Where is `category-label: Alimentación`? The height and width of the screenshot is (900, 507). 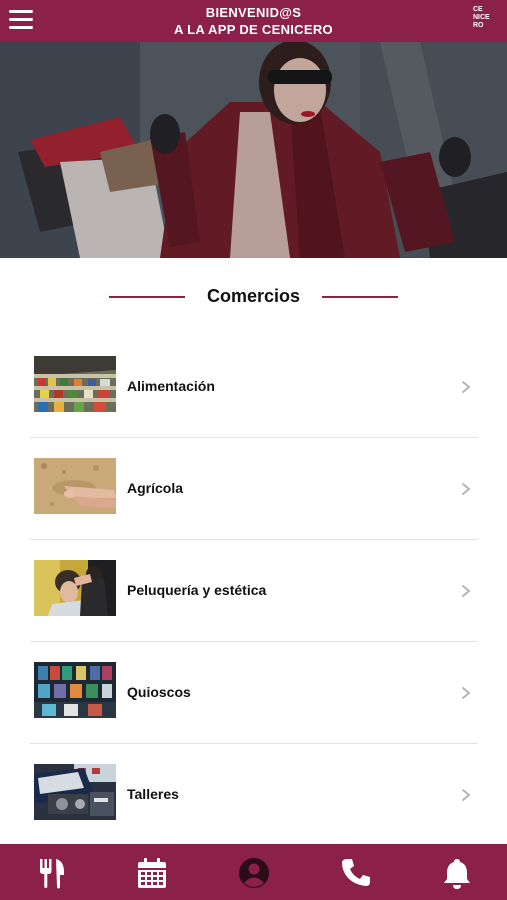
category-label: Alimentación is located at coordinates (171, 386).